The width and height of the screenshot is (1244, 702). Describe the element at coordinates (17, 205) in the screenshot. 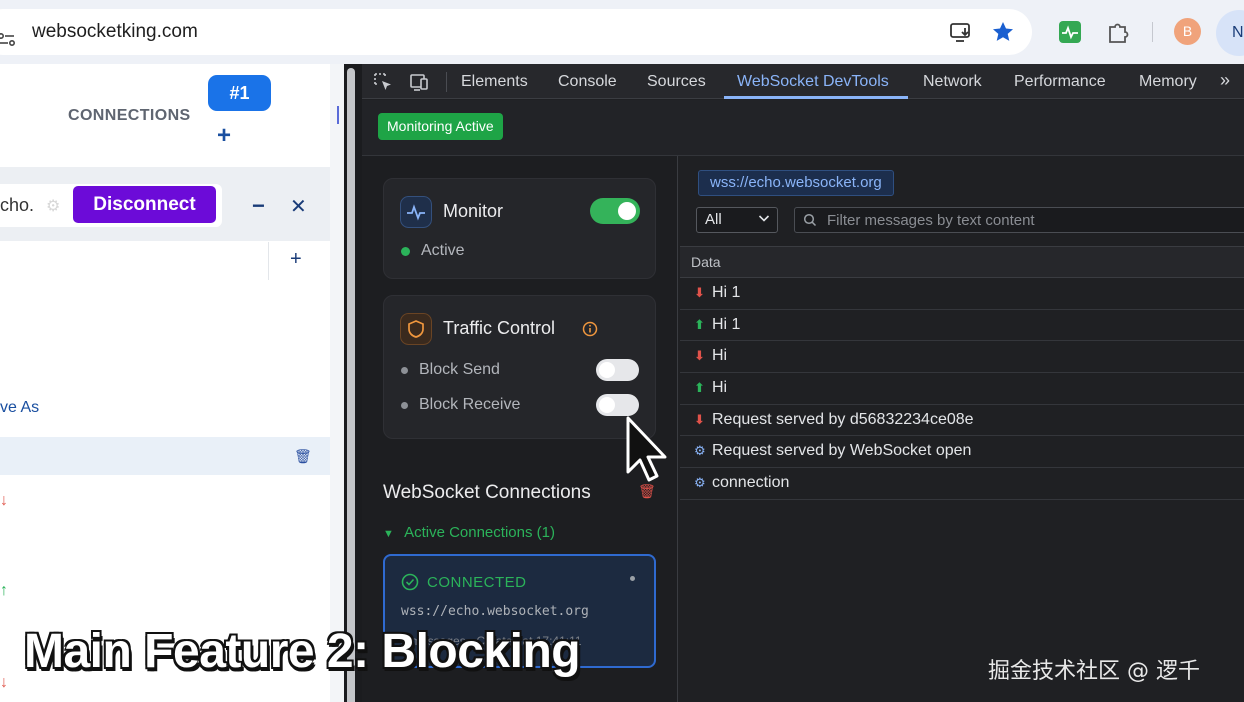

I see `url-field-text: cho.` at that location.